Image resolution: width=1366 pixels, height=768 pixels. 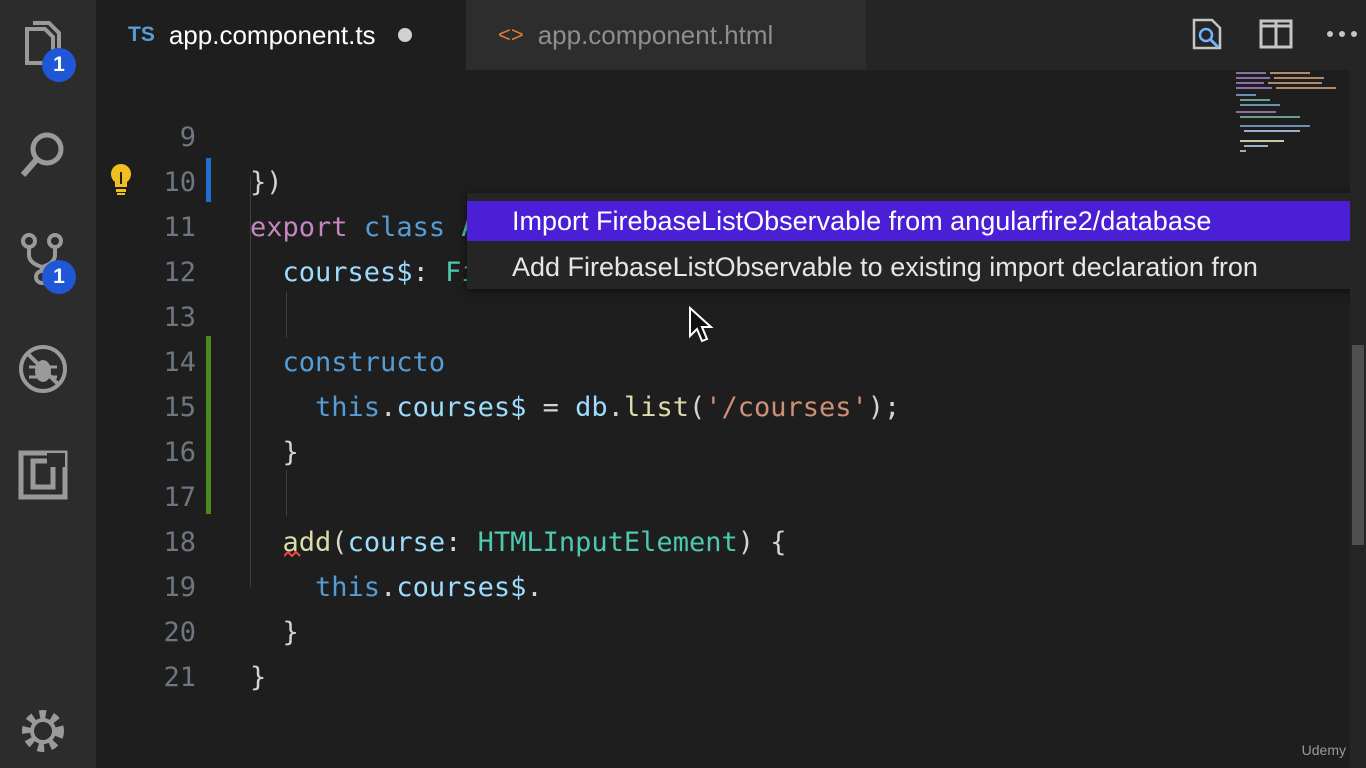 I want to click on more-actions-icon, so click(x=1342, y=34).